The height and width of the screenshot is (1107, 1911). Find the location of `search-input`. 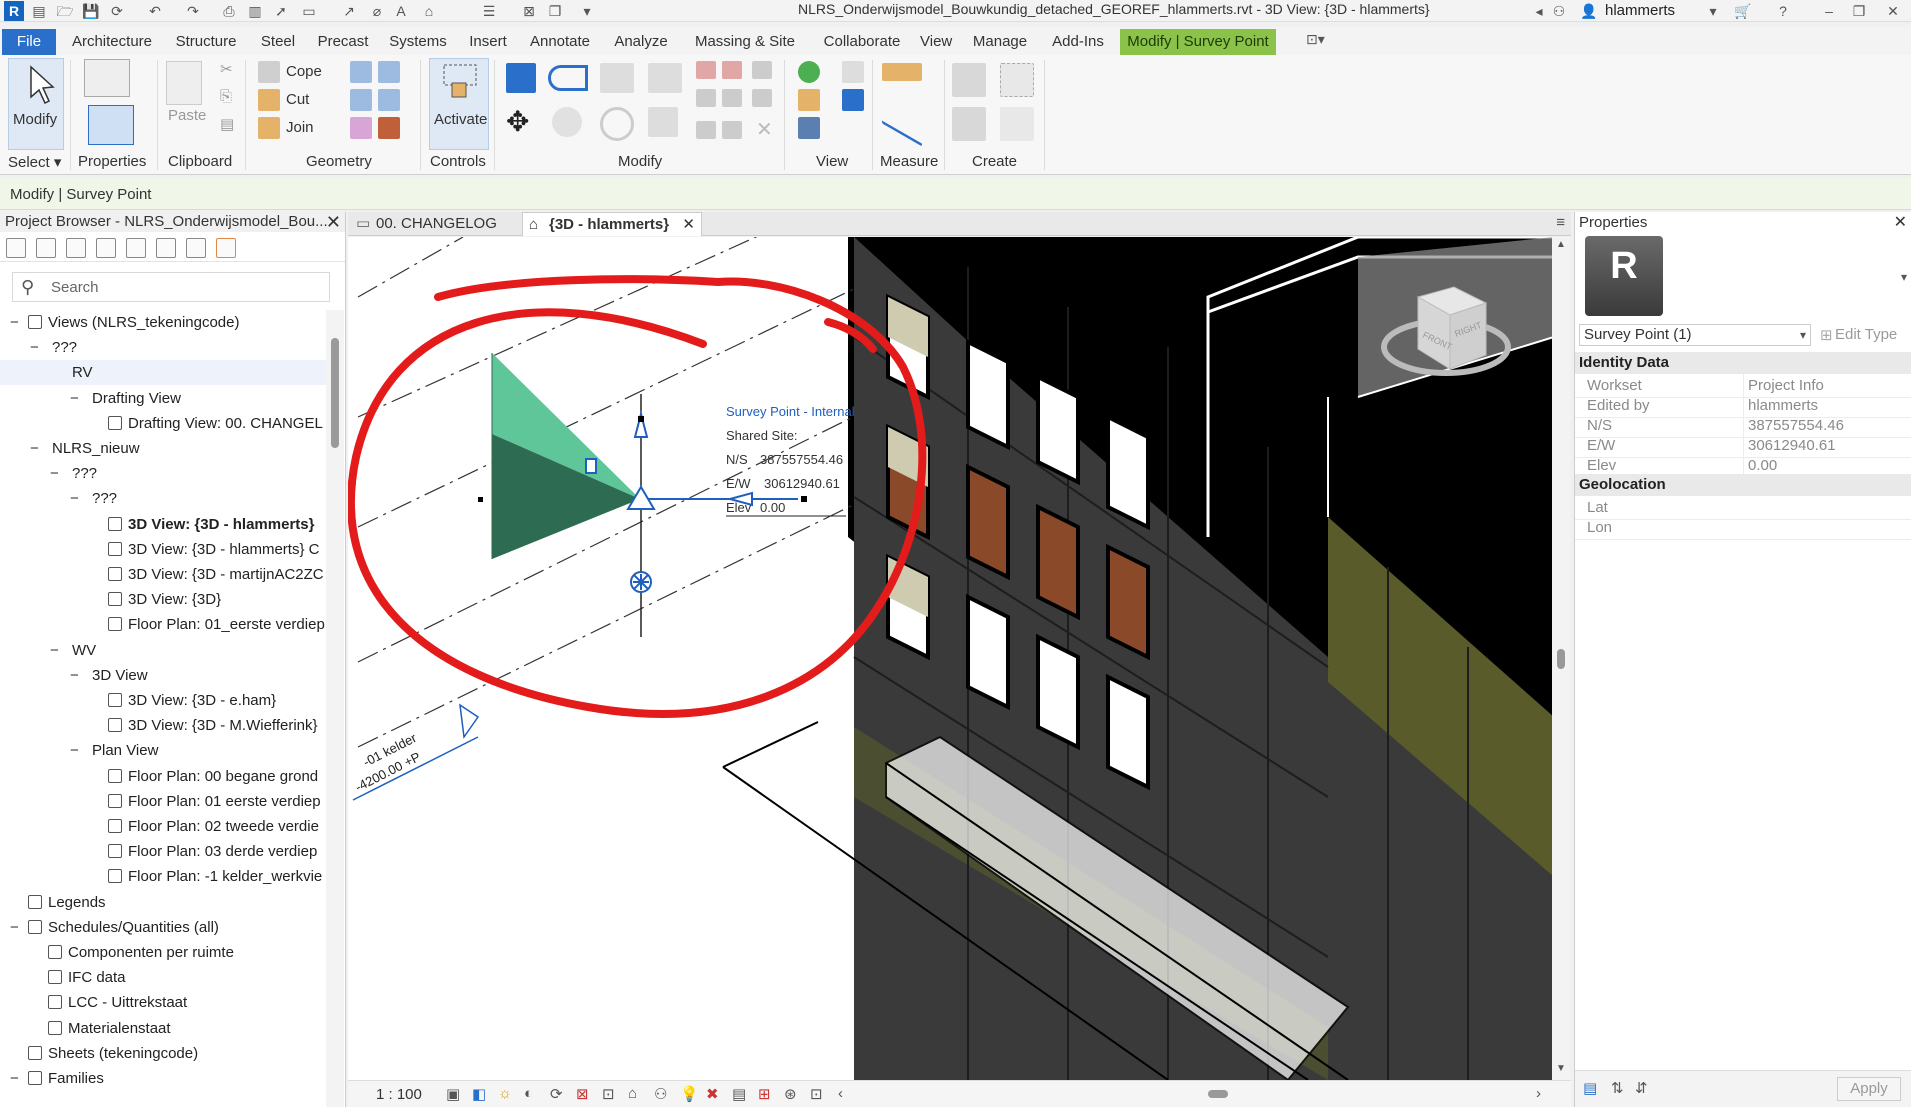

search-input is located at coordinates (186, 287).